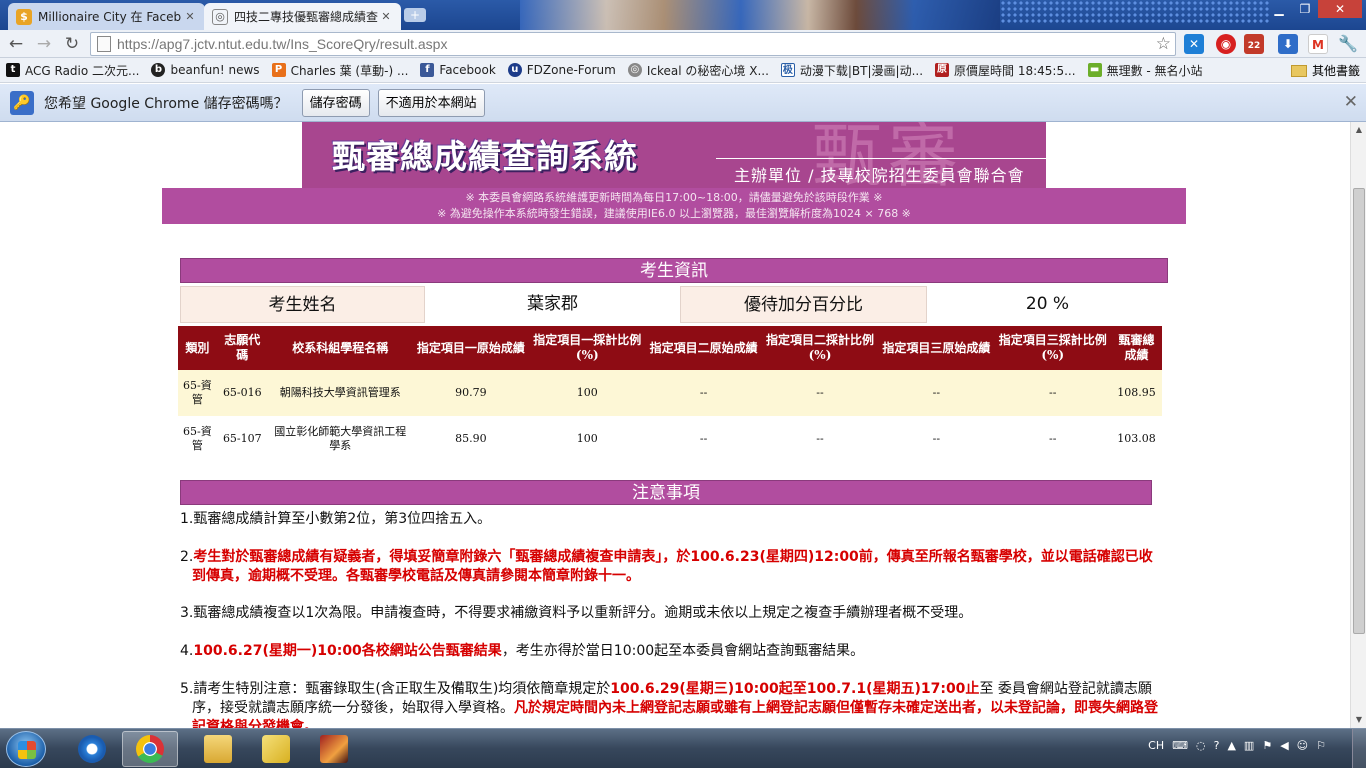  What do you see at coordinates (1145, 70) in the screenshot?
I see `bookmark-item: ▬ 無理數 - 無名小站` at bounding box center [1145, 70].